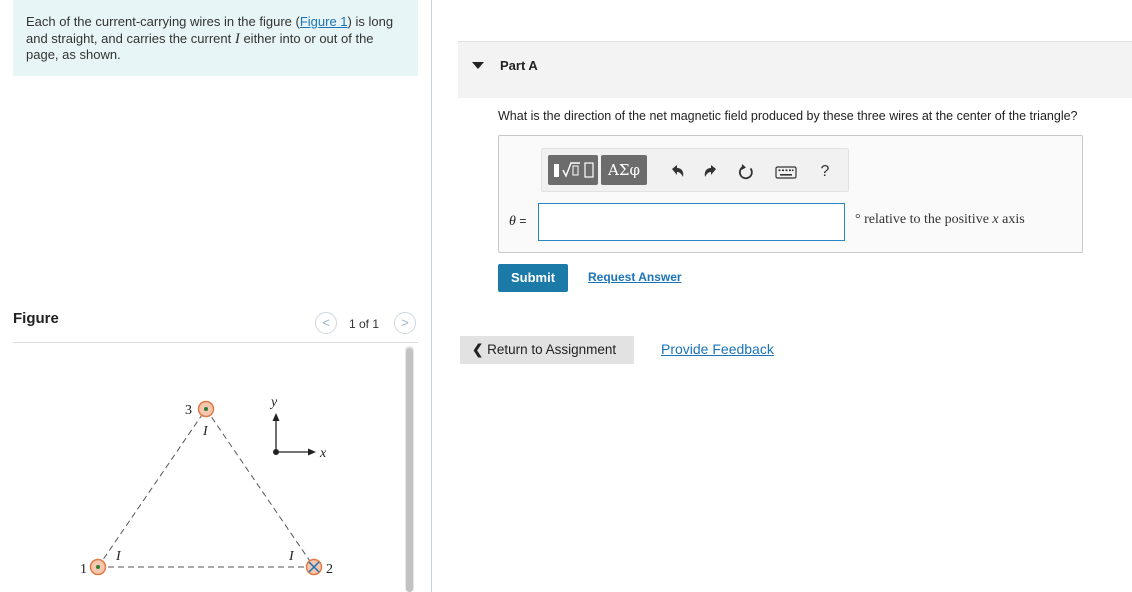 This screenshot has height=592, width=1132. I want to click on undo-icon, so click(677, 172).